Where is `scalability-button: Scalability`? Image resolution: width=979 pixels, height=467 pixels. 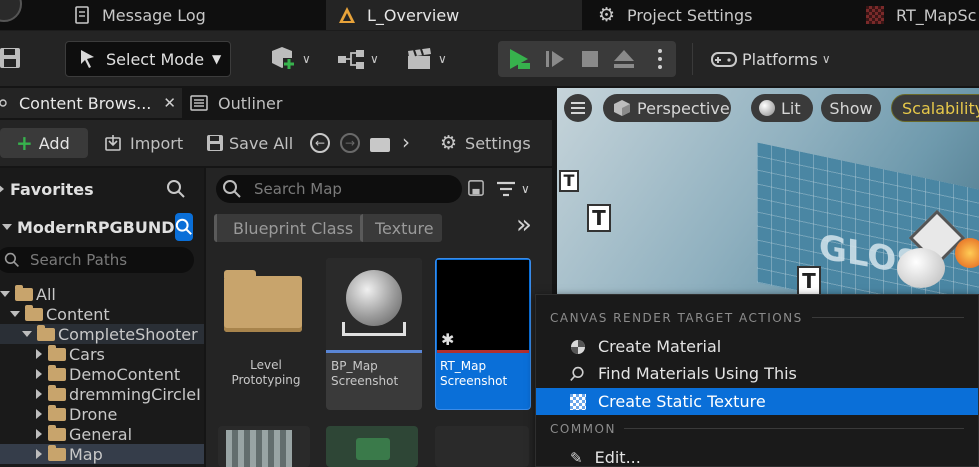 scalability-button: Scalability is located at coordinates (935, 108).